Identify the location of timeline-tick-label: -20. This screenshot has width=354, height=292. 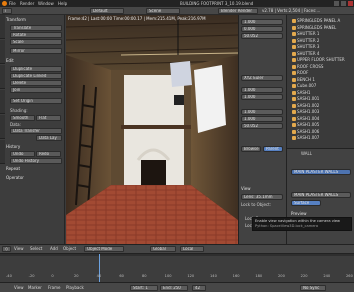
(31, 276).